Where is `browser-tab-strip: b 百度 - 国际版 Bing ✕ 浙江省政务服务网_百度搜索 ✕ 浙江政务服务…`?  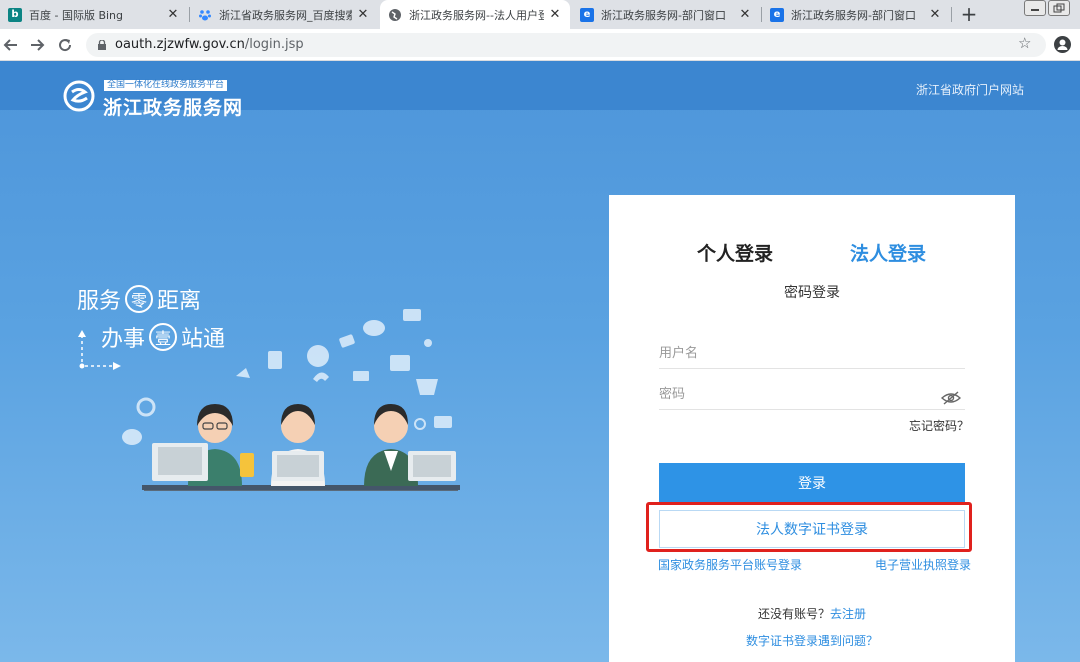
browser-tab-strip: b 百度 - 国际版 Bing ✕ 浙江省政务服务网_百度搜索 ✕ 浙江政务服务… is located at coordinates (540, 14).